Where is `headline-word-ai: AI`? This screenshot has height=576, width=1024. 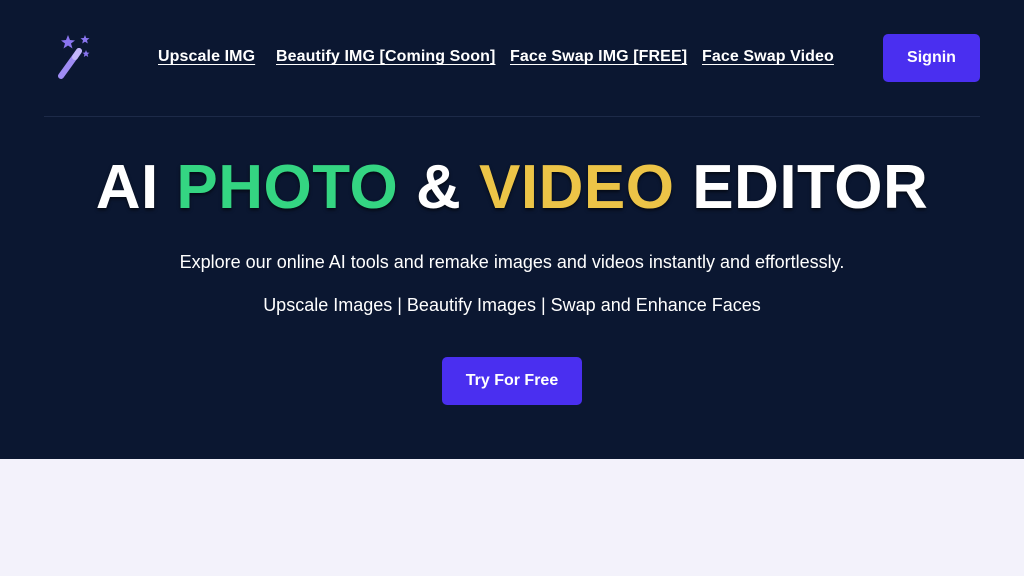
headline-word-ai: AI is located at coordinates (127, 187).